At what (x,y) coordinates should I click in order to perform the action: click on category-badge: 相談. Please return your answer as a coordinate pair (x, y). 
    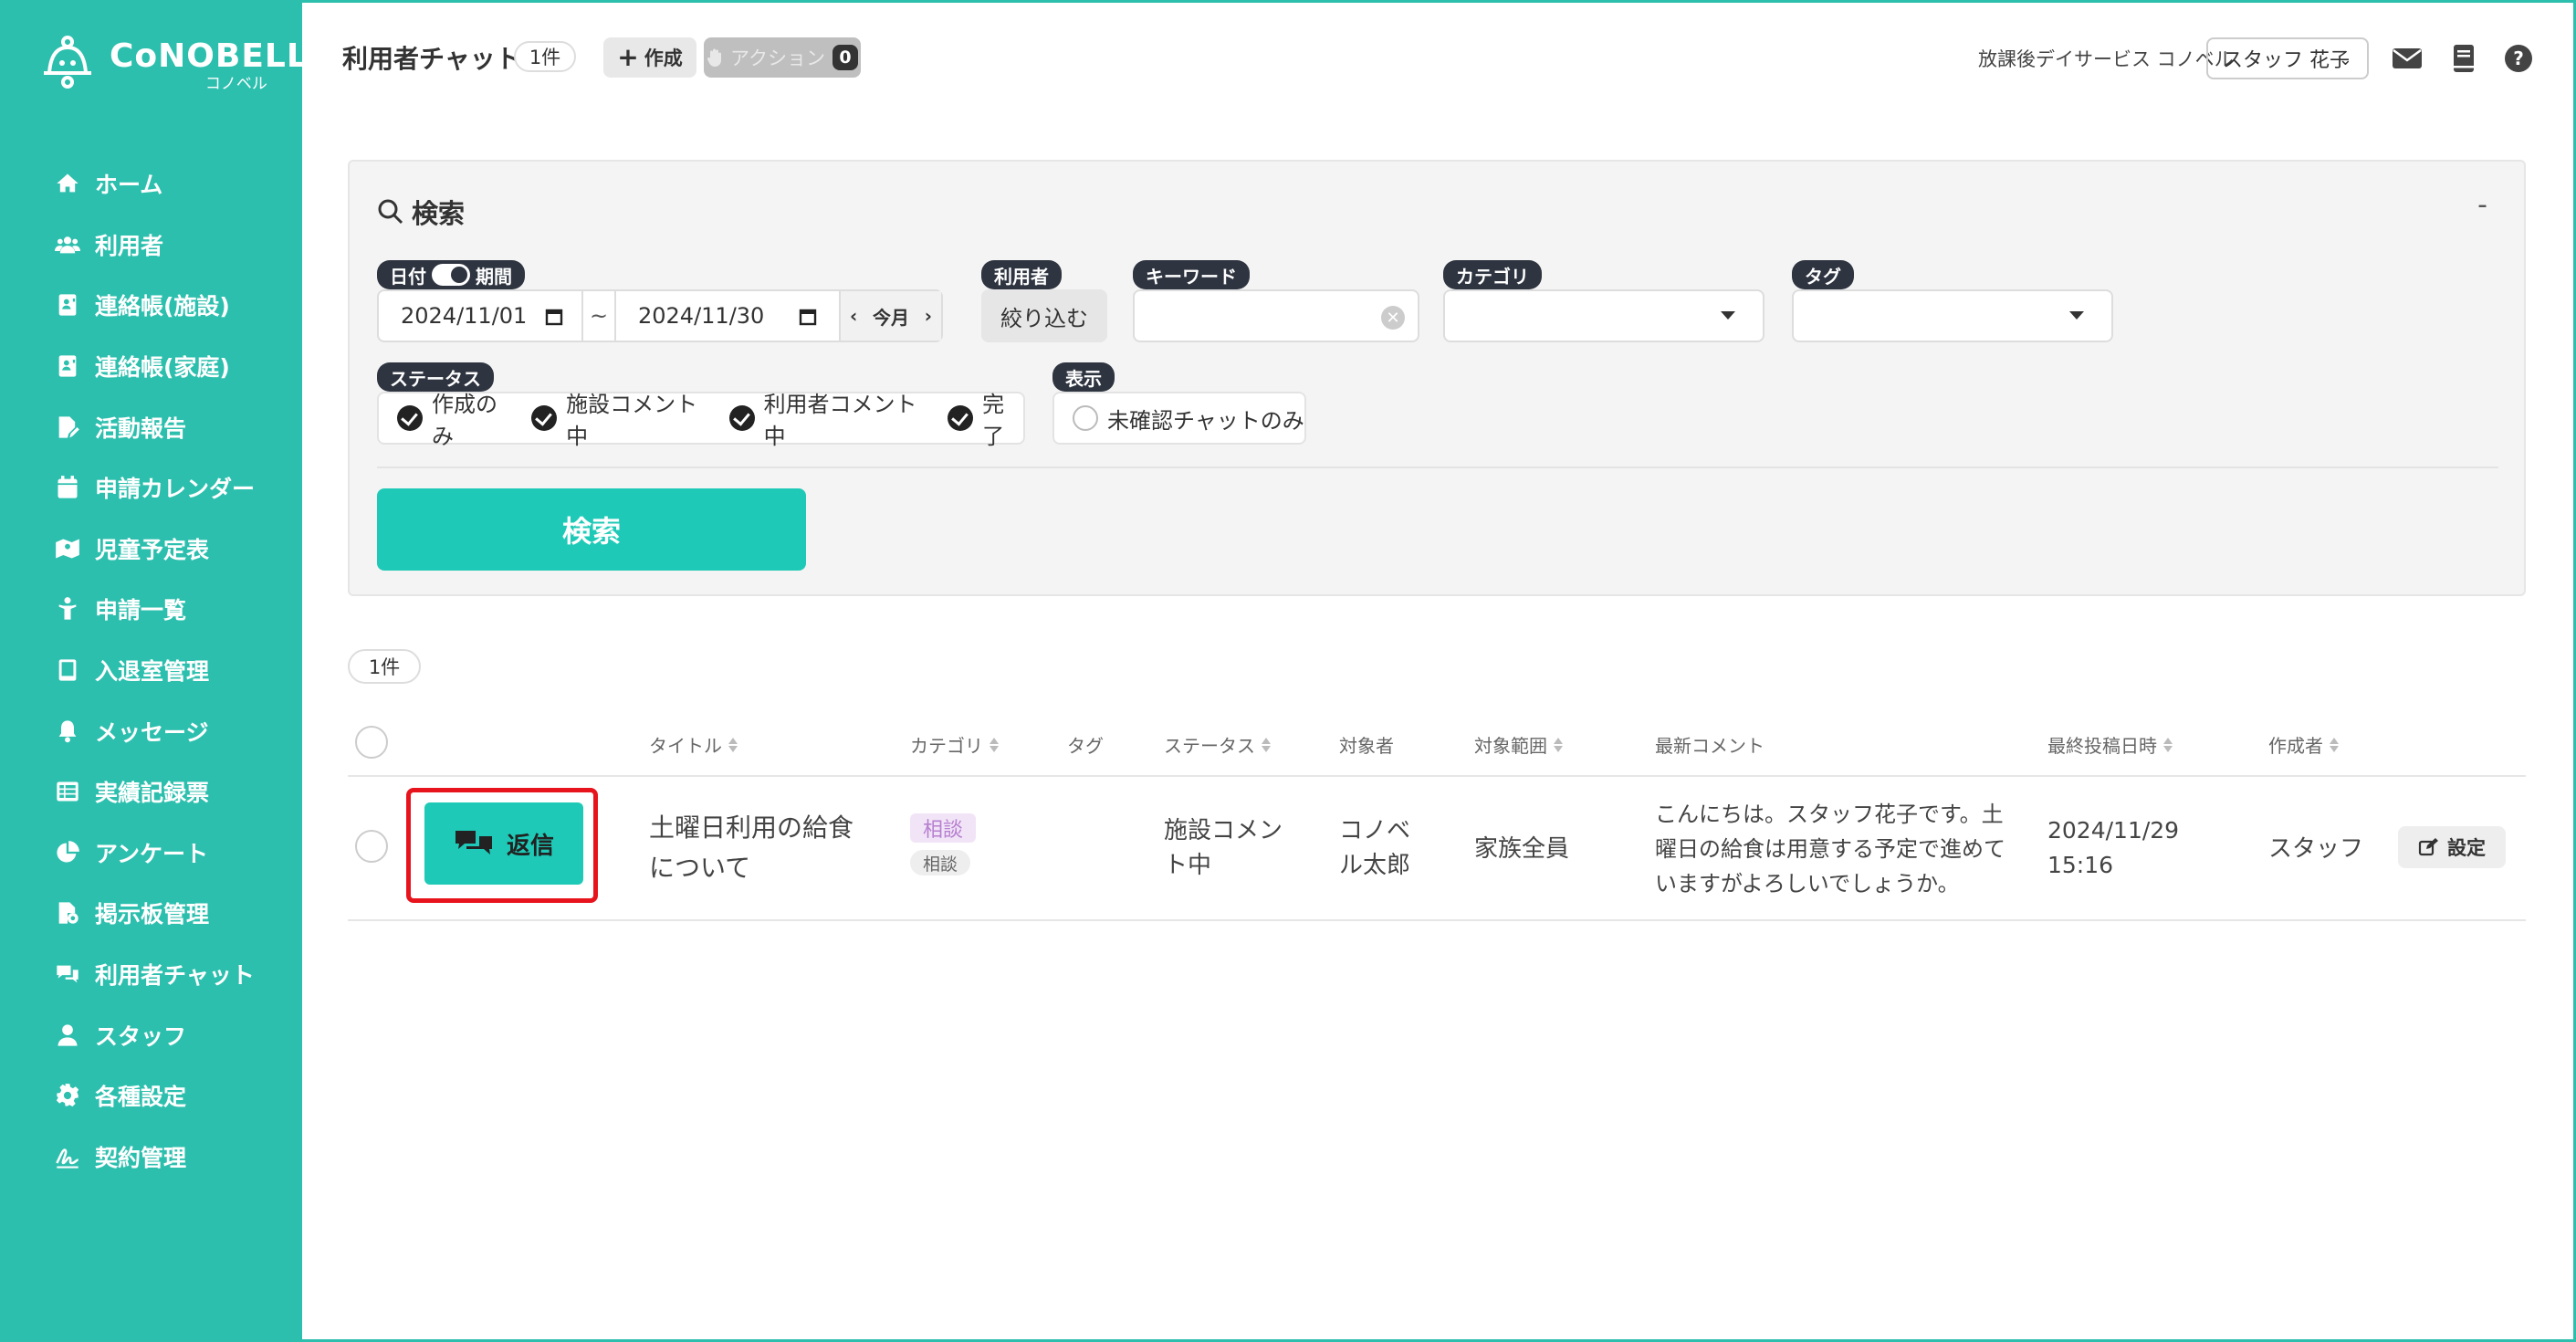
    Looking at the image, I should click on (944, 828).